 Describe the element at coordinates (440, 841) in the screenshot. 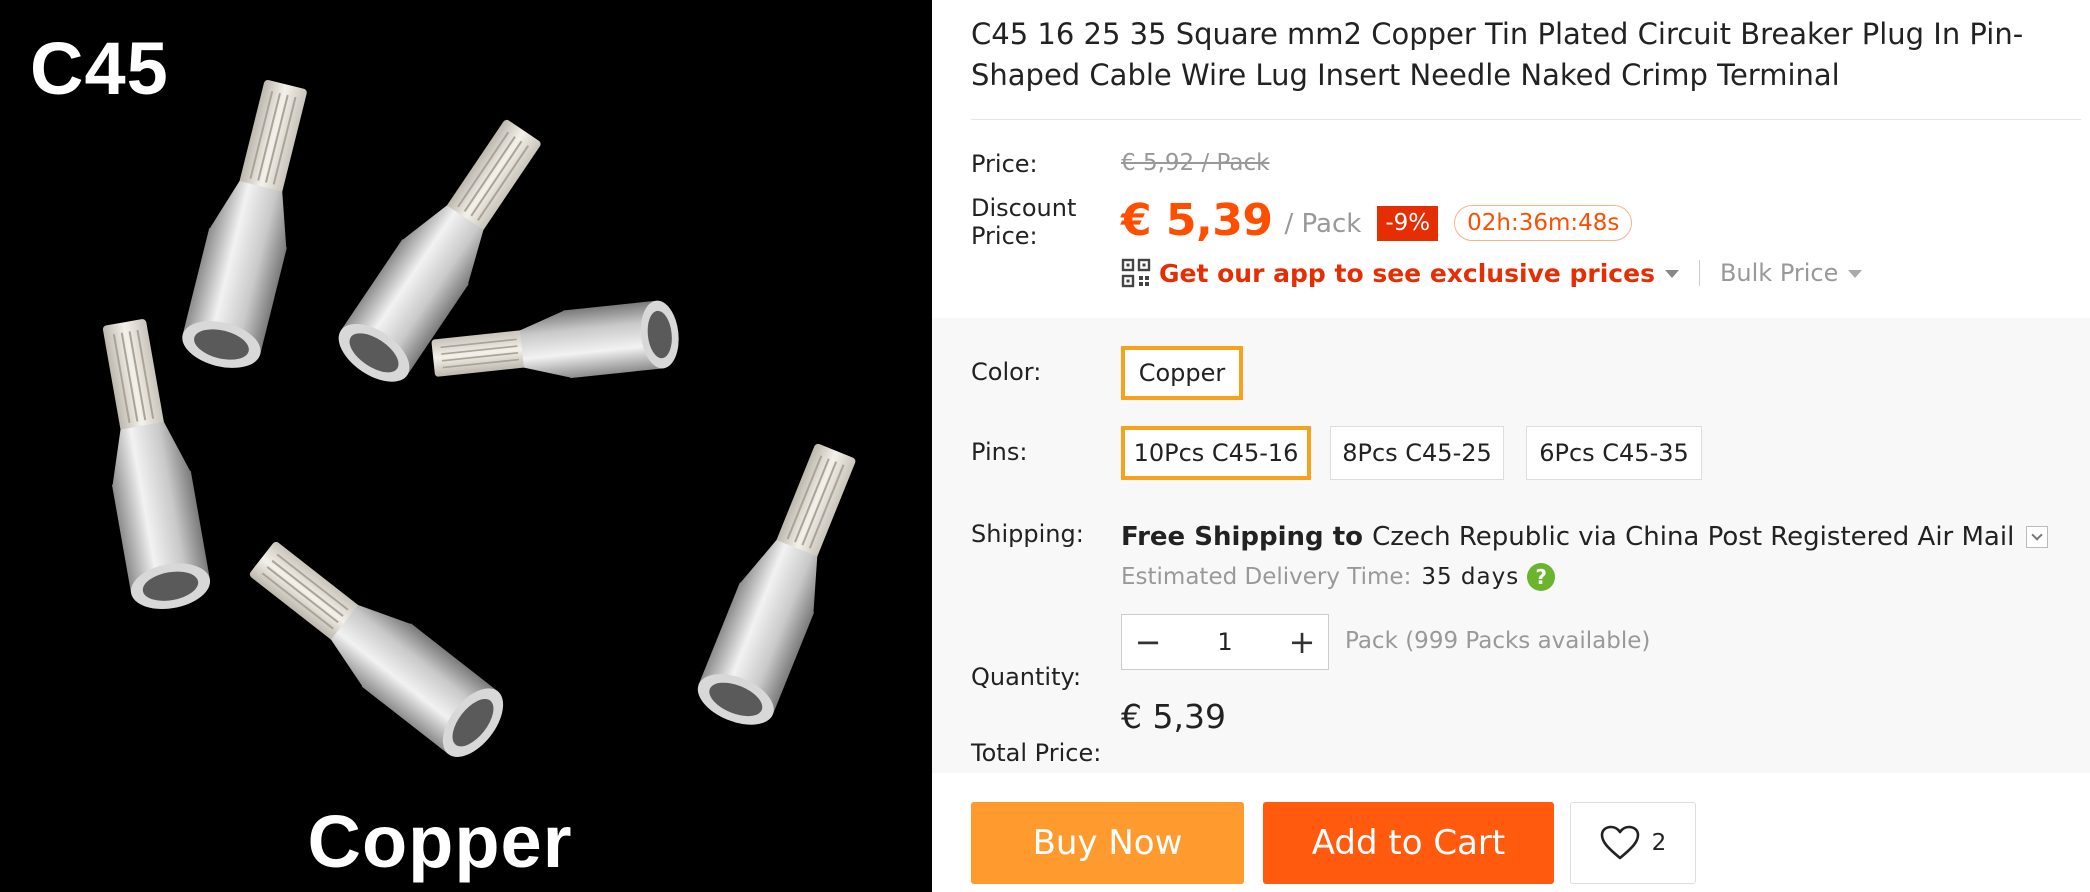

I see `image-caption-bottom: Copper` at that location.